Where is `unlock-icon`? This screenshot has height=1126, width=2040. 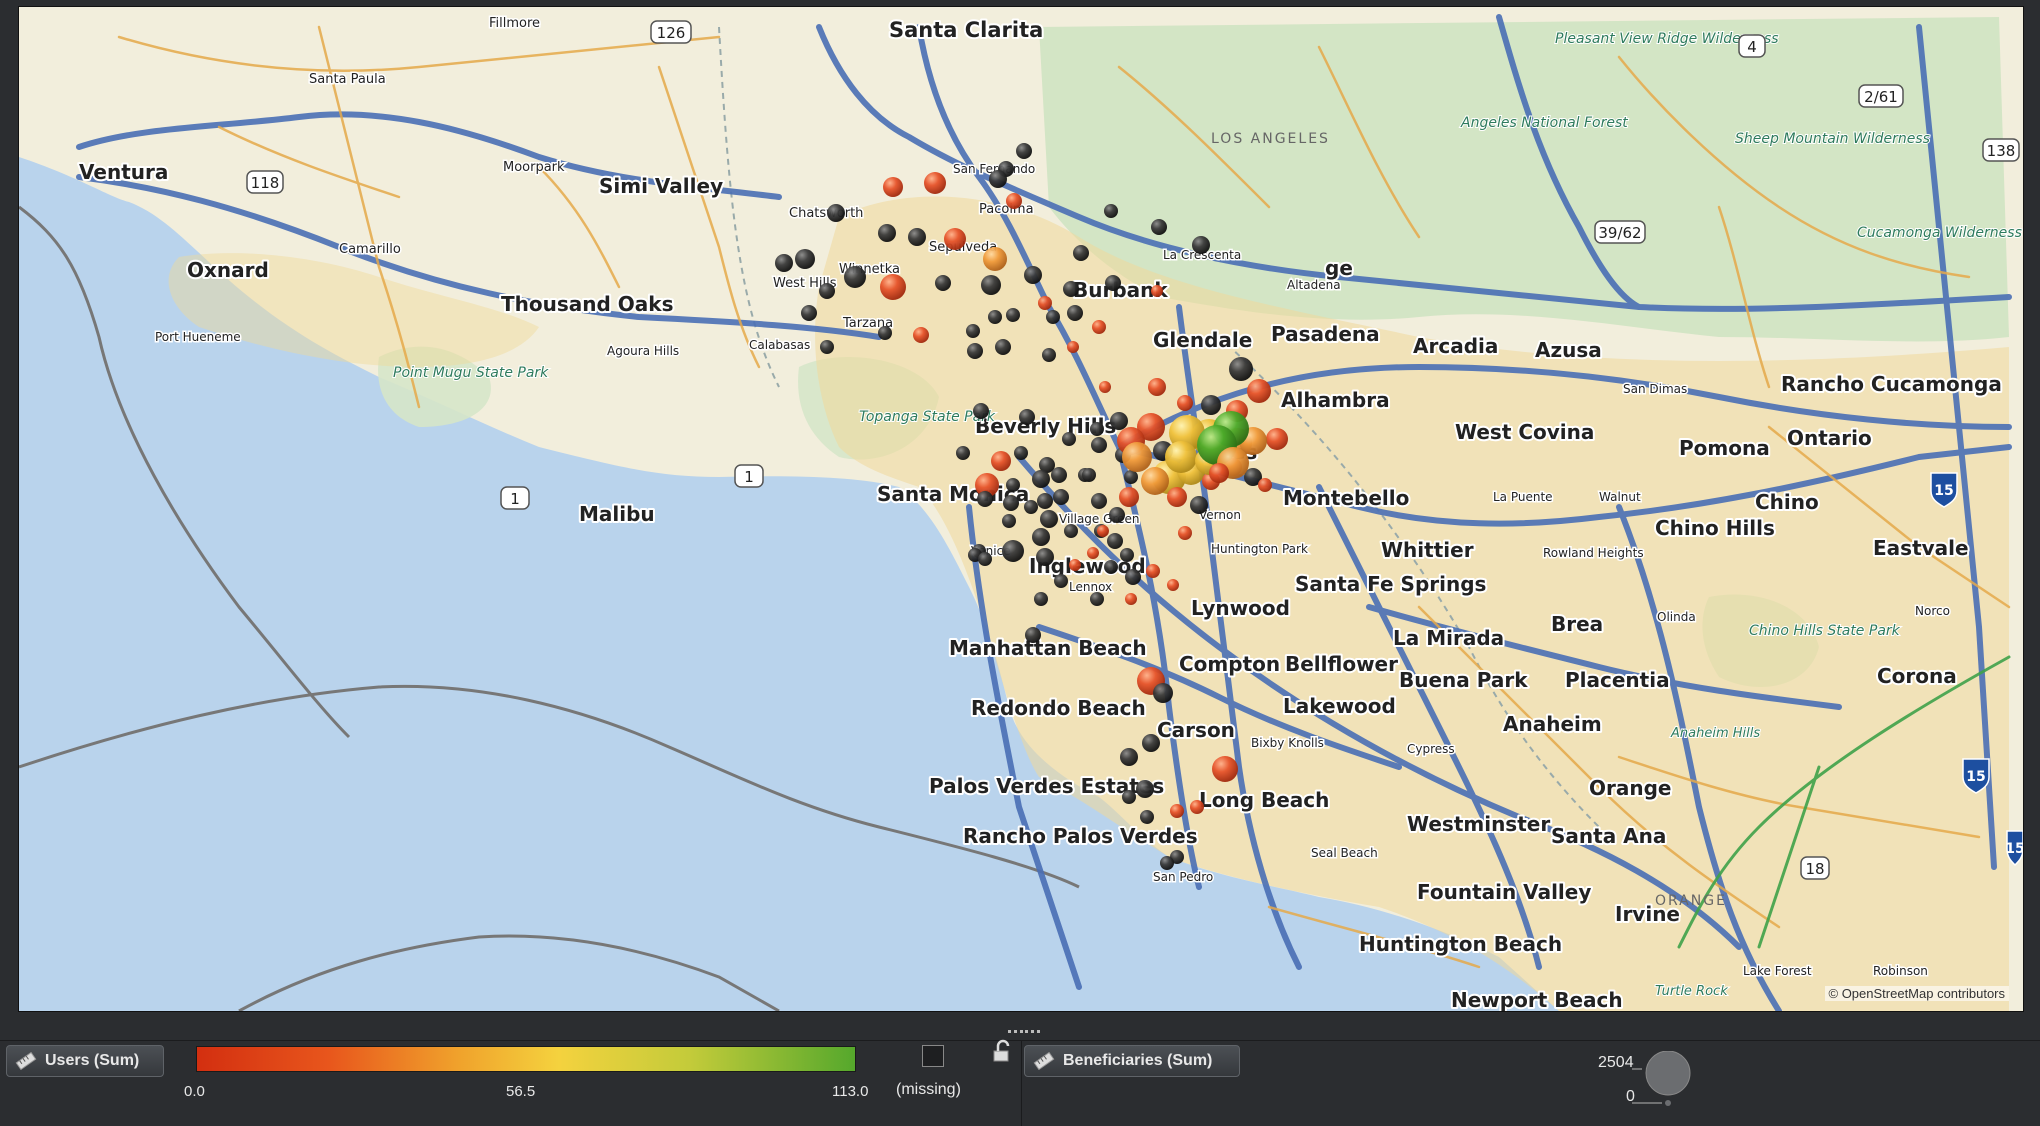 unlock-icon is located at coordinates (1002, 1051).